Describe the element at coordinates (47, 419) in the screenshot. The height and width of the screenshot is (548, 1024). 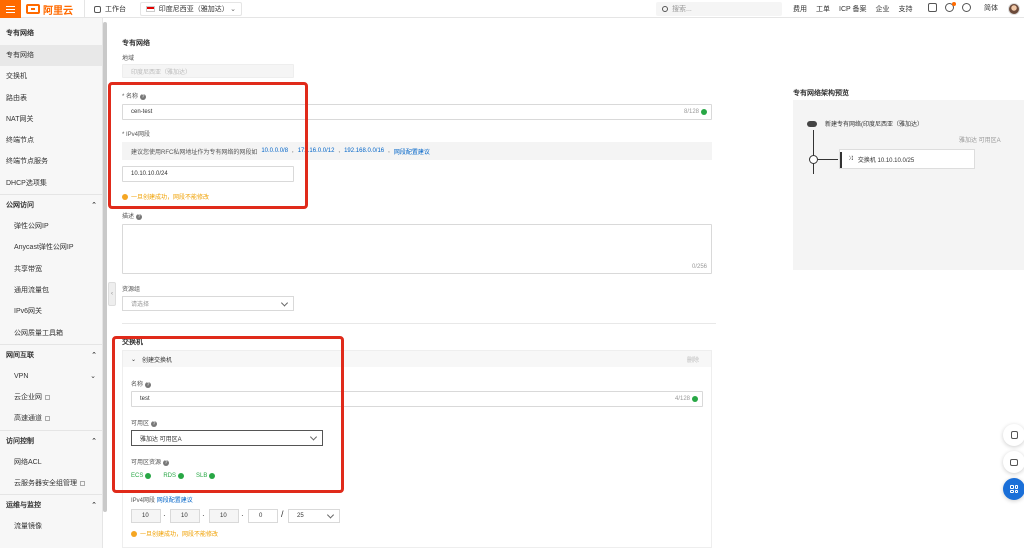
I see `external-link-icon` at that location.